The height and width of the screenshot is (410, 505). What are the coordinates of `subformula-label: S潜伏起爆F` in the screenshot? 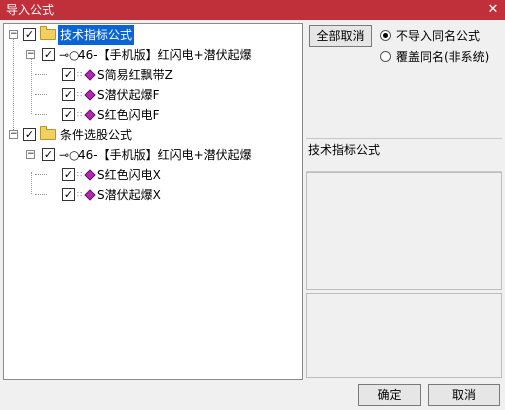 It's located at (128, 95).